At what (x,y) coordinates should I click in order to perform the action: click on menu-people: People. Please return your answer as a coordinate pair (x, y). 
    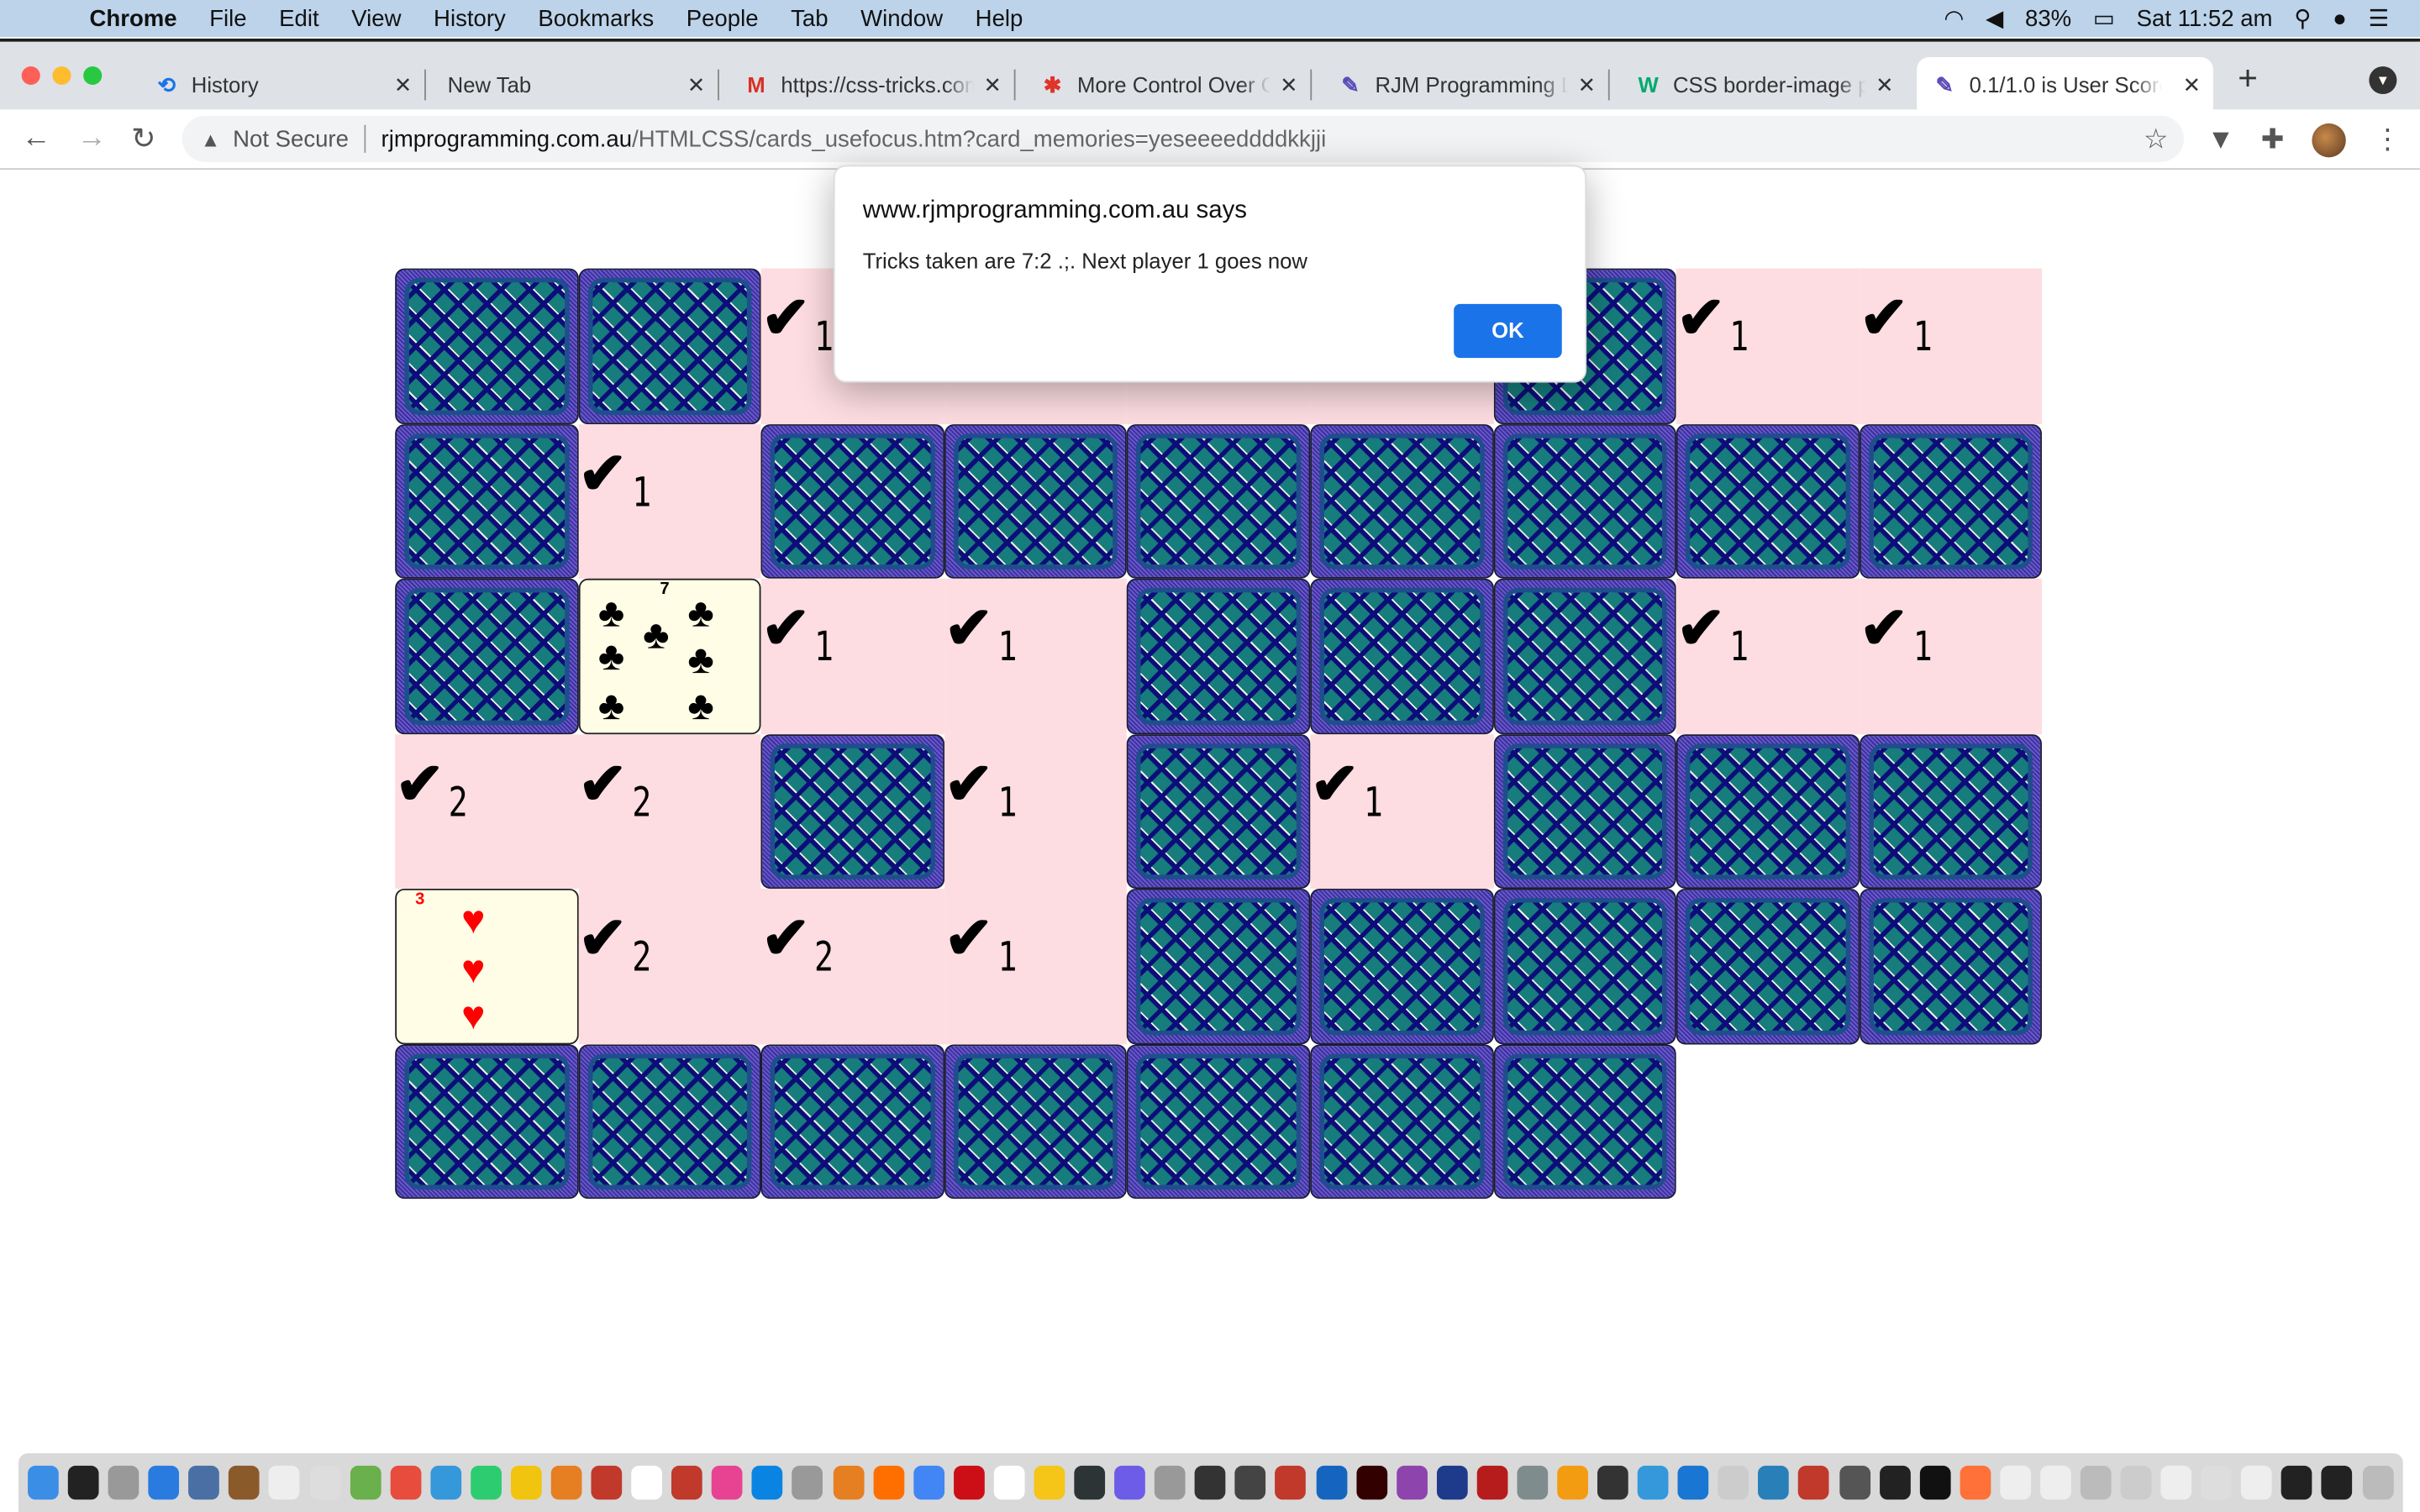
    Looking at the image, I should click on (723, 18).